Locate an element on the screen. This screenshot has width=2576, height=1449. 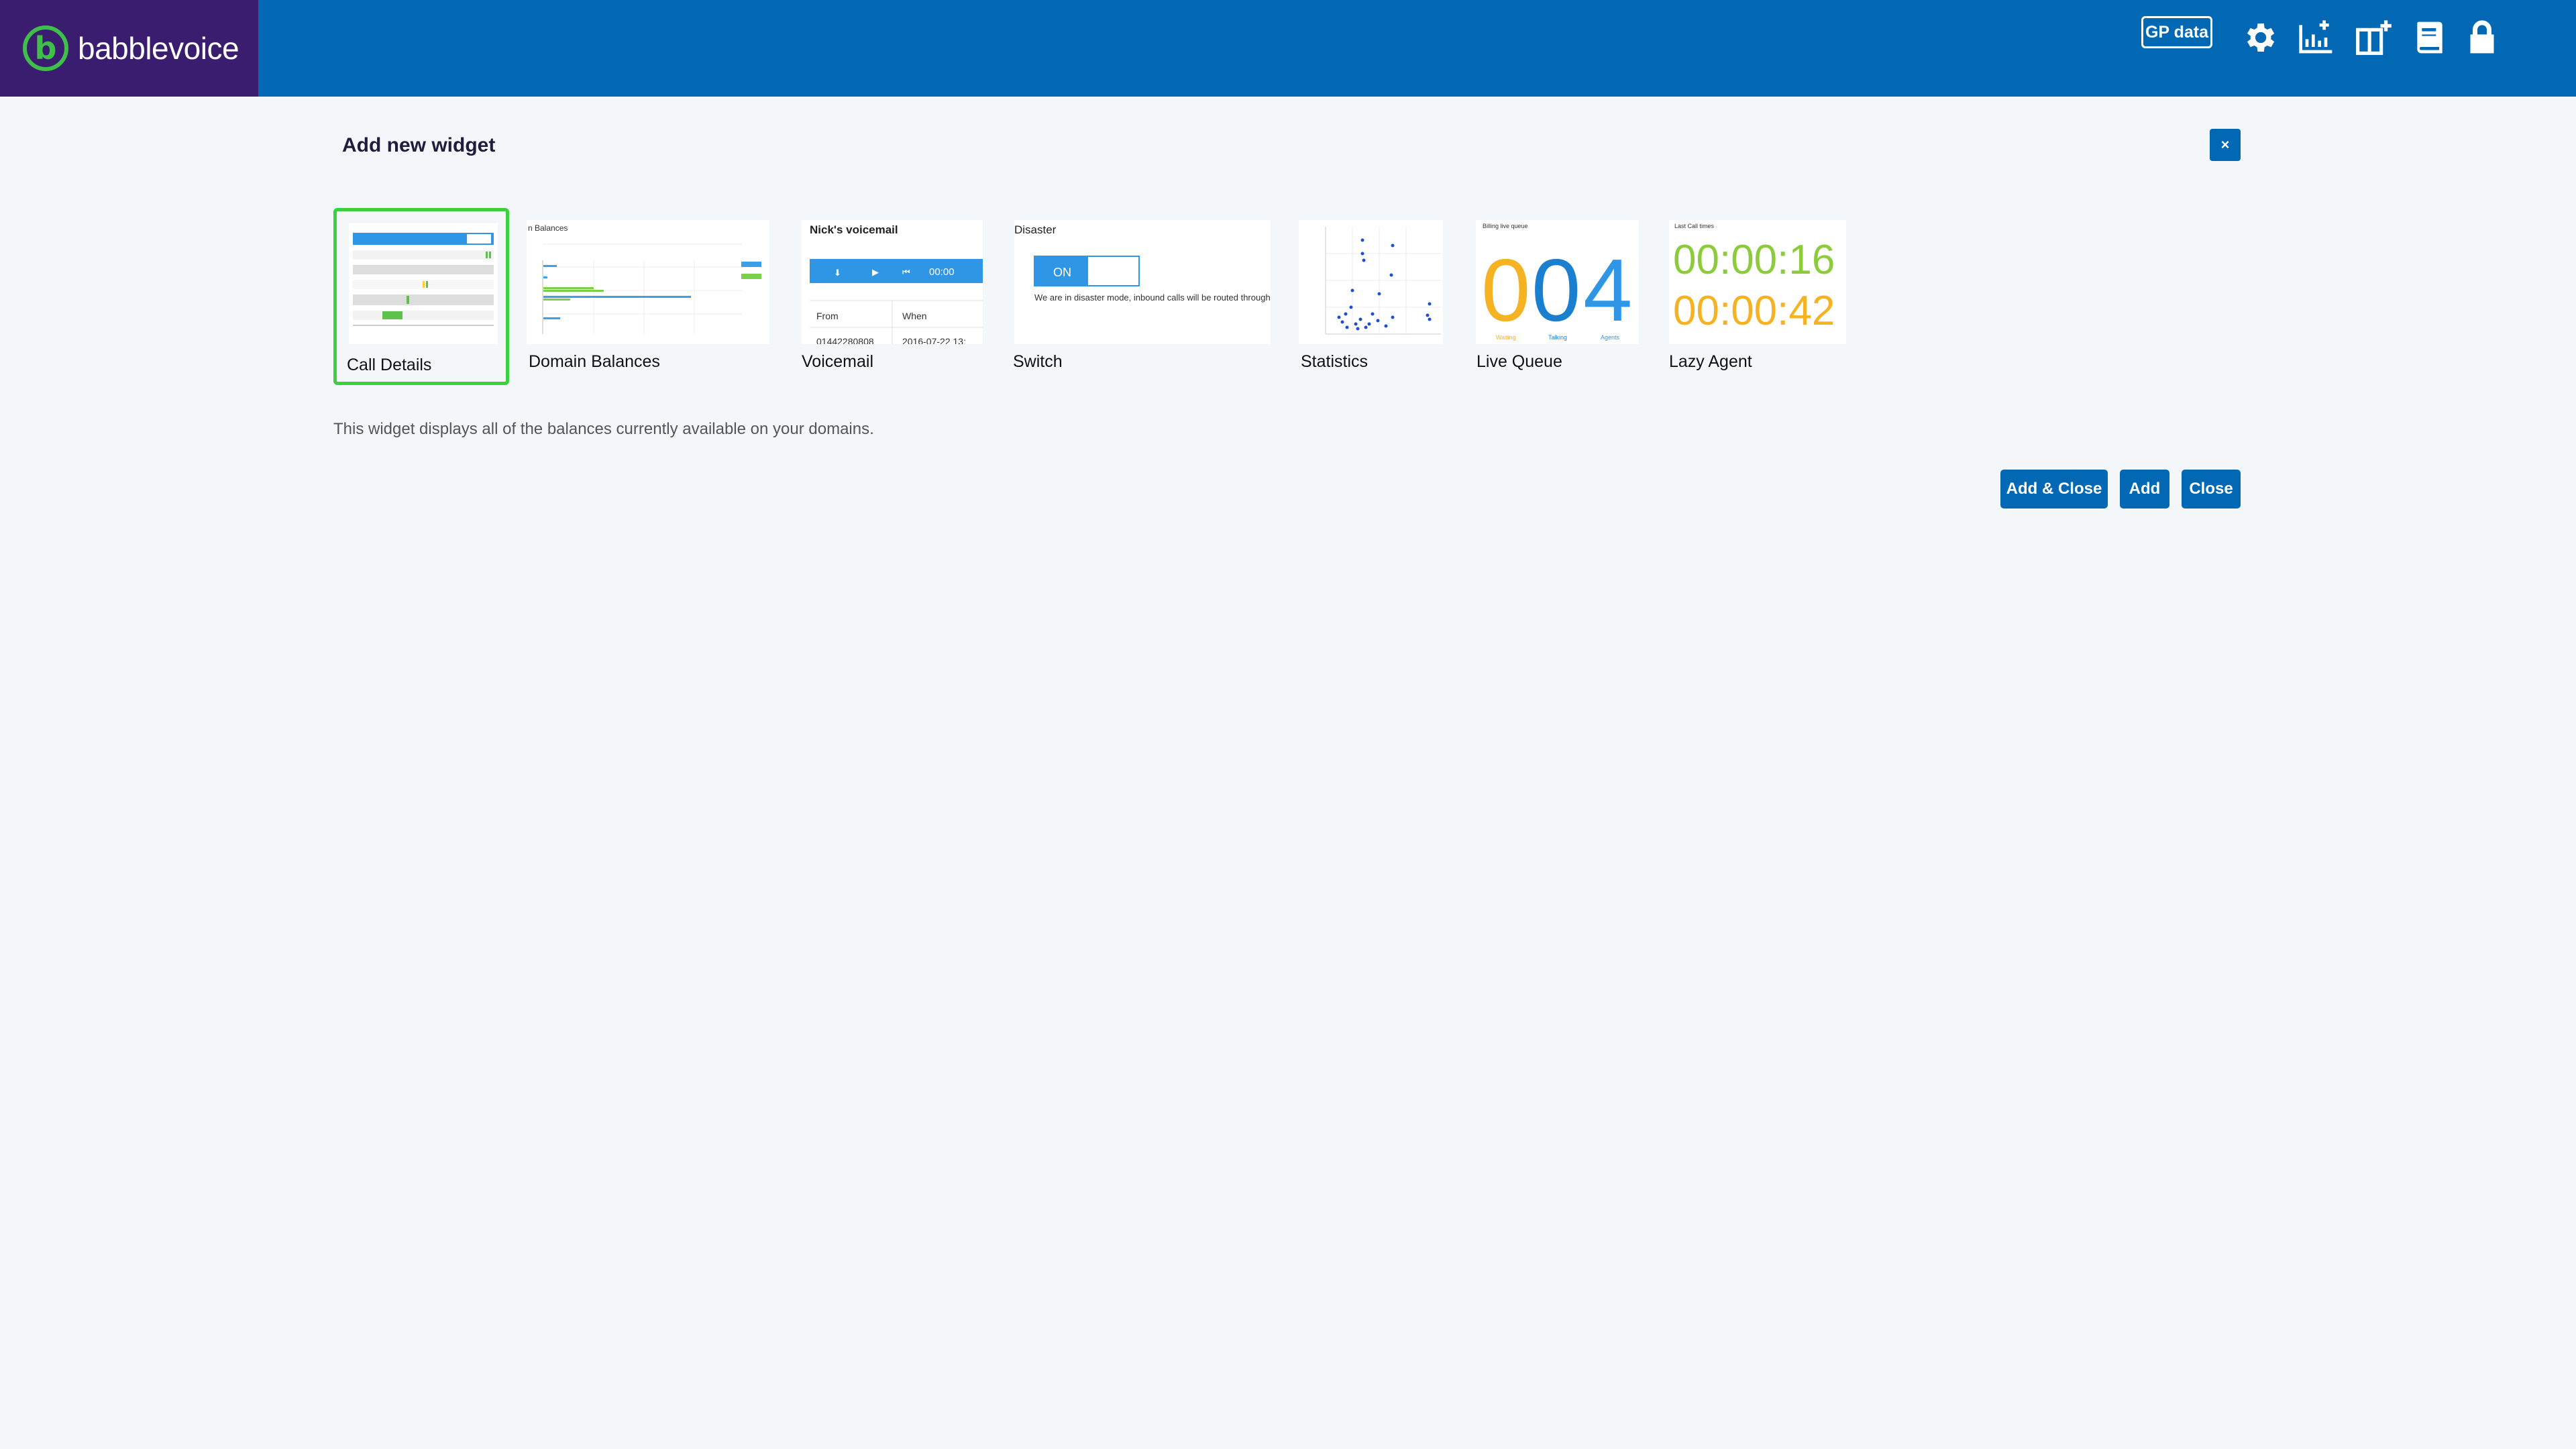
lock-icon is located at coordinates (2482, 37).